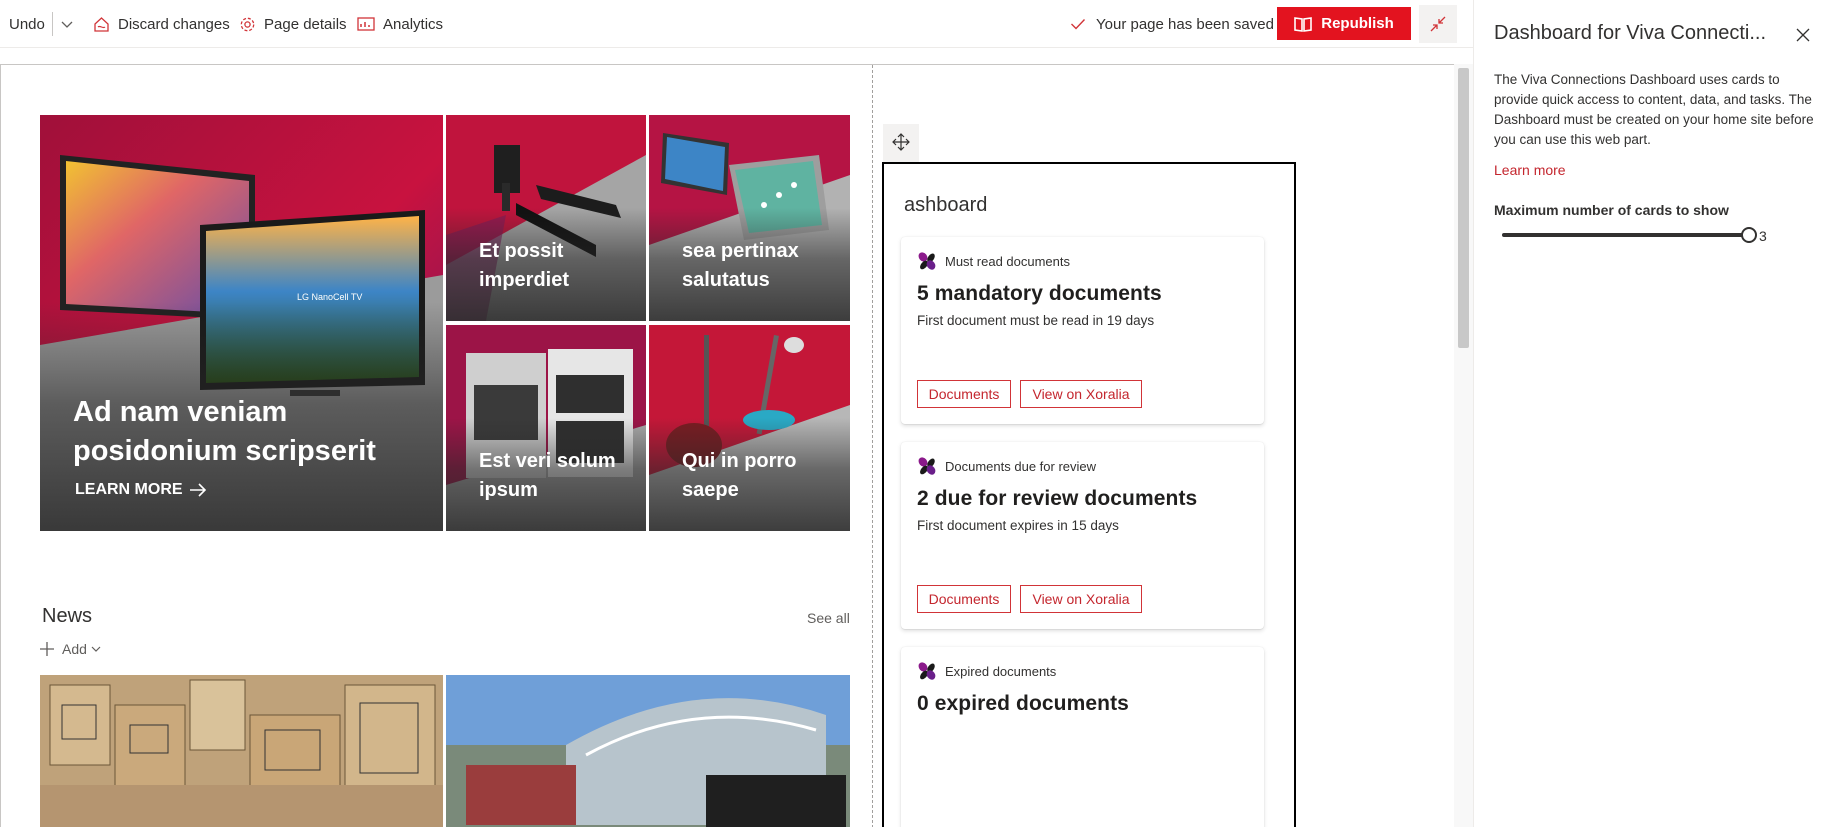 This screenshot has height=827, width=1827. I want to click on discard-icon, so click(101, 24).